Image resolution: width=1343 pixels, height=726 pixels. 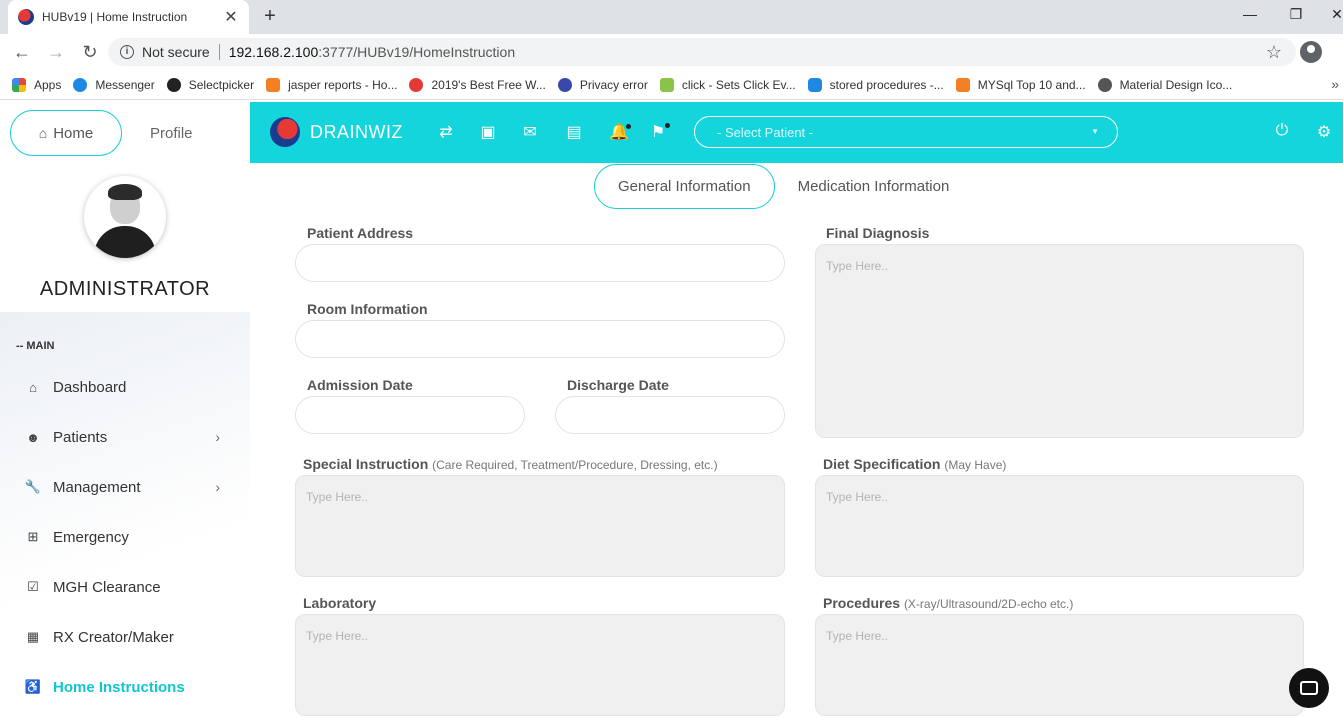 What do you see at coordinates (1095, 131) in the screenshot?
I see `chevron-down-icon: ▼` at bounding box center [1095, 131].